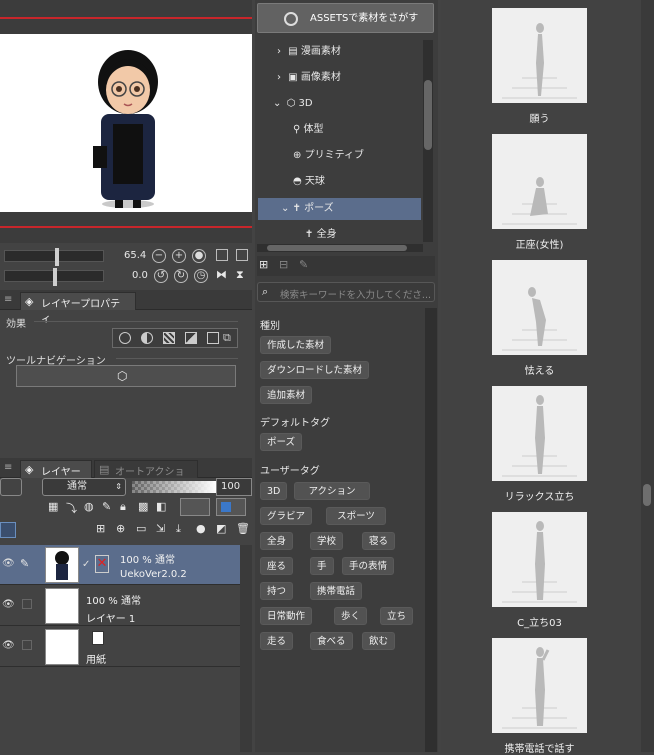 The width and height of the screenshot is (654, 755). Describe the element at coordinates (222, 255) in the screenshot. I see `fit-window-icon` at that location.